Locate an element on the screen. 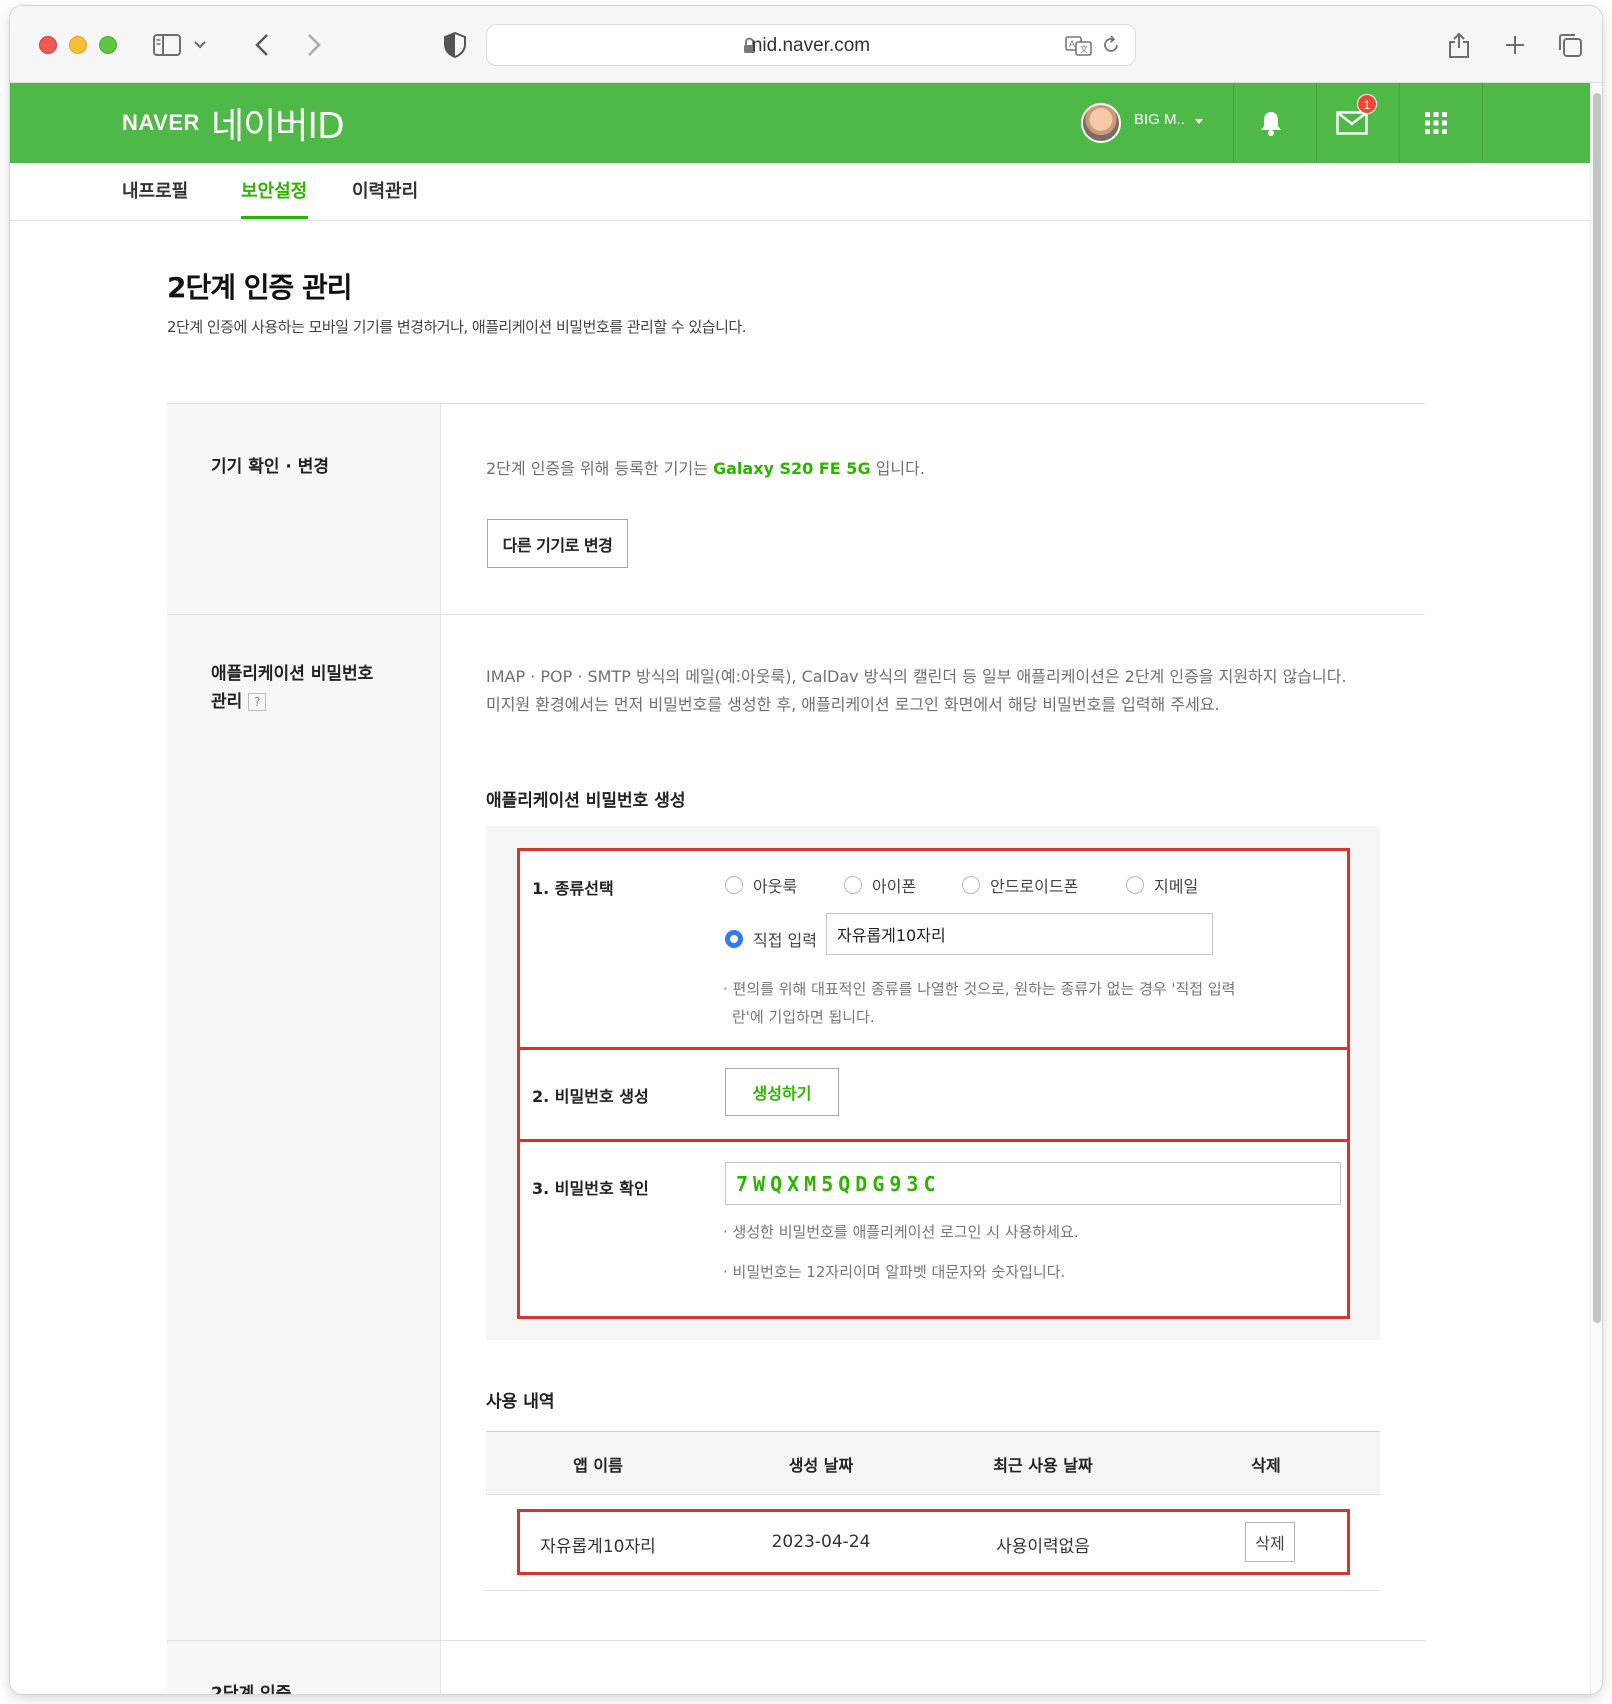 The width and height of the screenshot is (1612, 1704). svg-text: 文 is located at coordinates (1084, 49).